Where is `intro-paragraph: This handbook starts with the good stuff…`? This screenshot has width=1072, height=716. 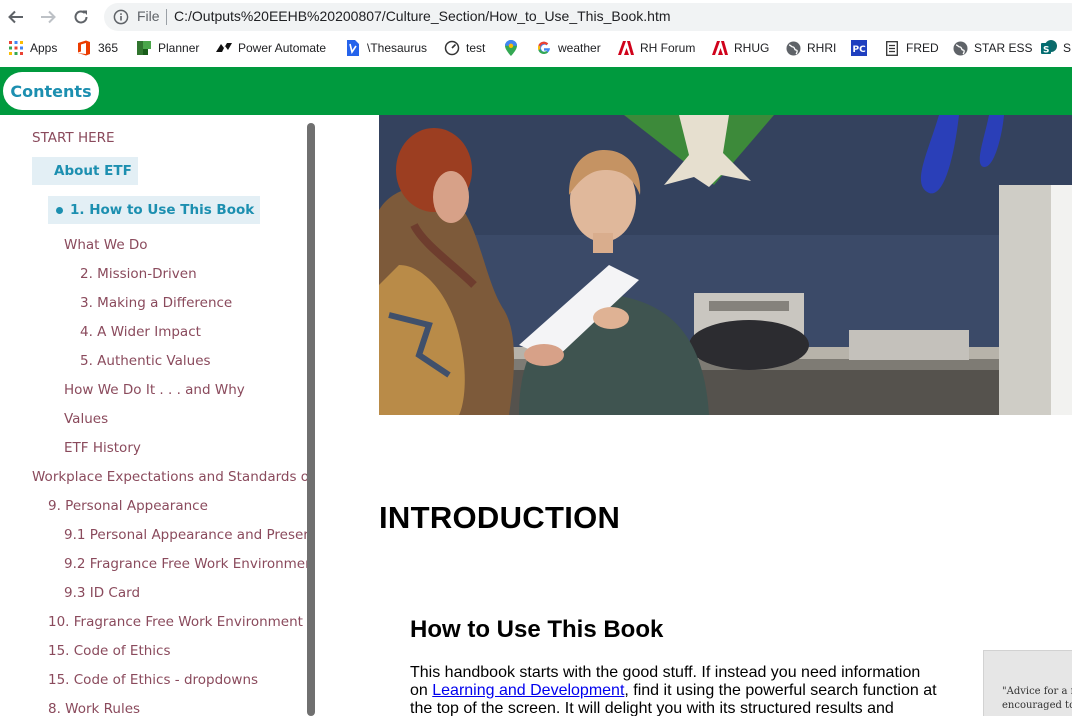 intro-paragraph: This handbook starts with the good stuff… is located at coordinates (680, 690).